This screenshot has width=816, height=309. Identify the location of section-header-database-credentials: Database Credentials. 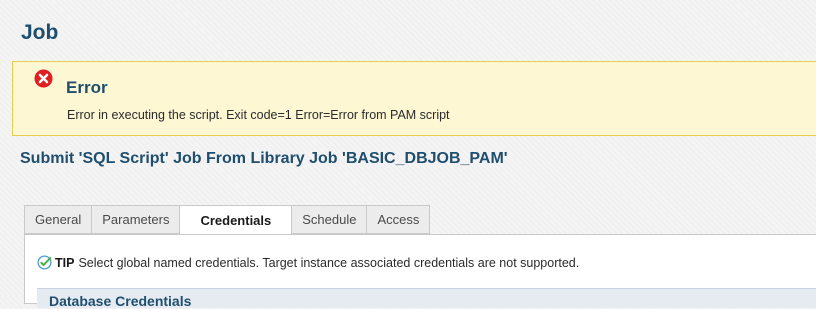
(426, 298).